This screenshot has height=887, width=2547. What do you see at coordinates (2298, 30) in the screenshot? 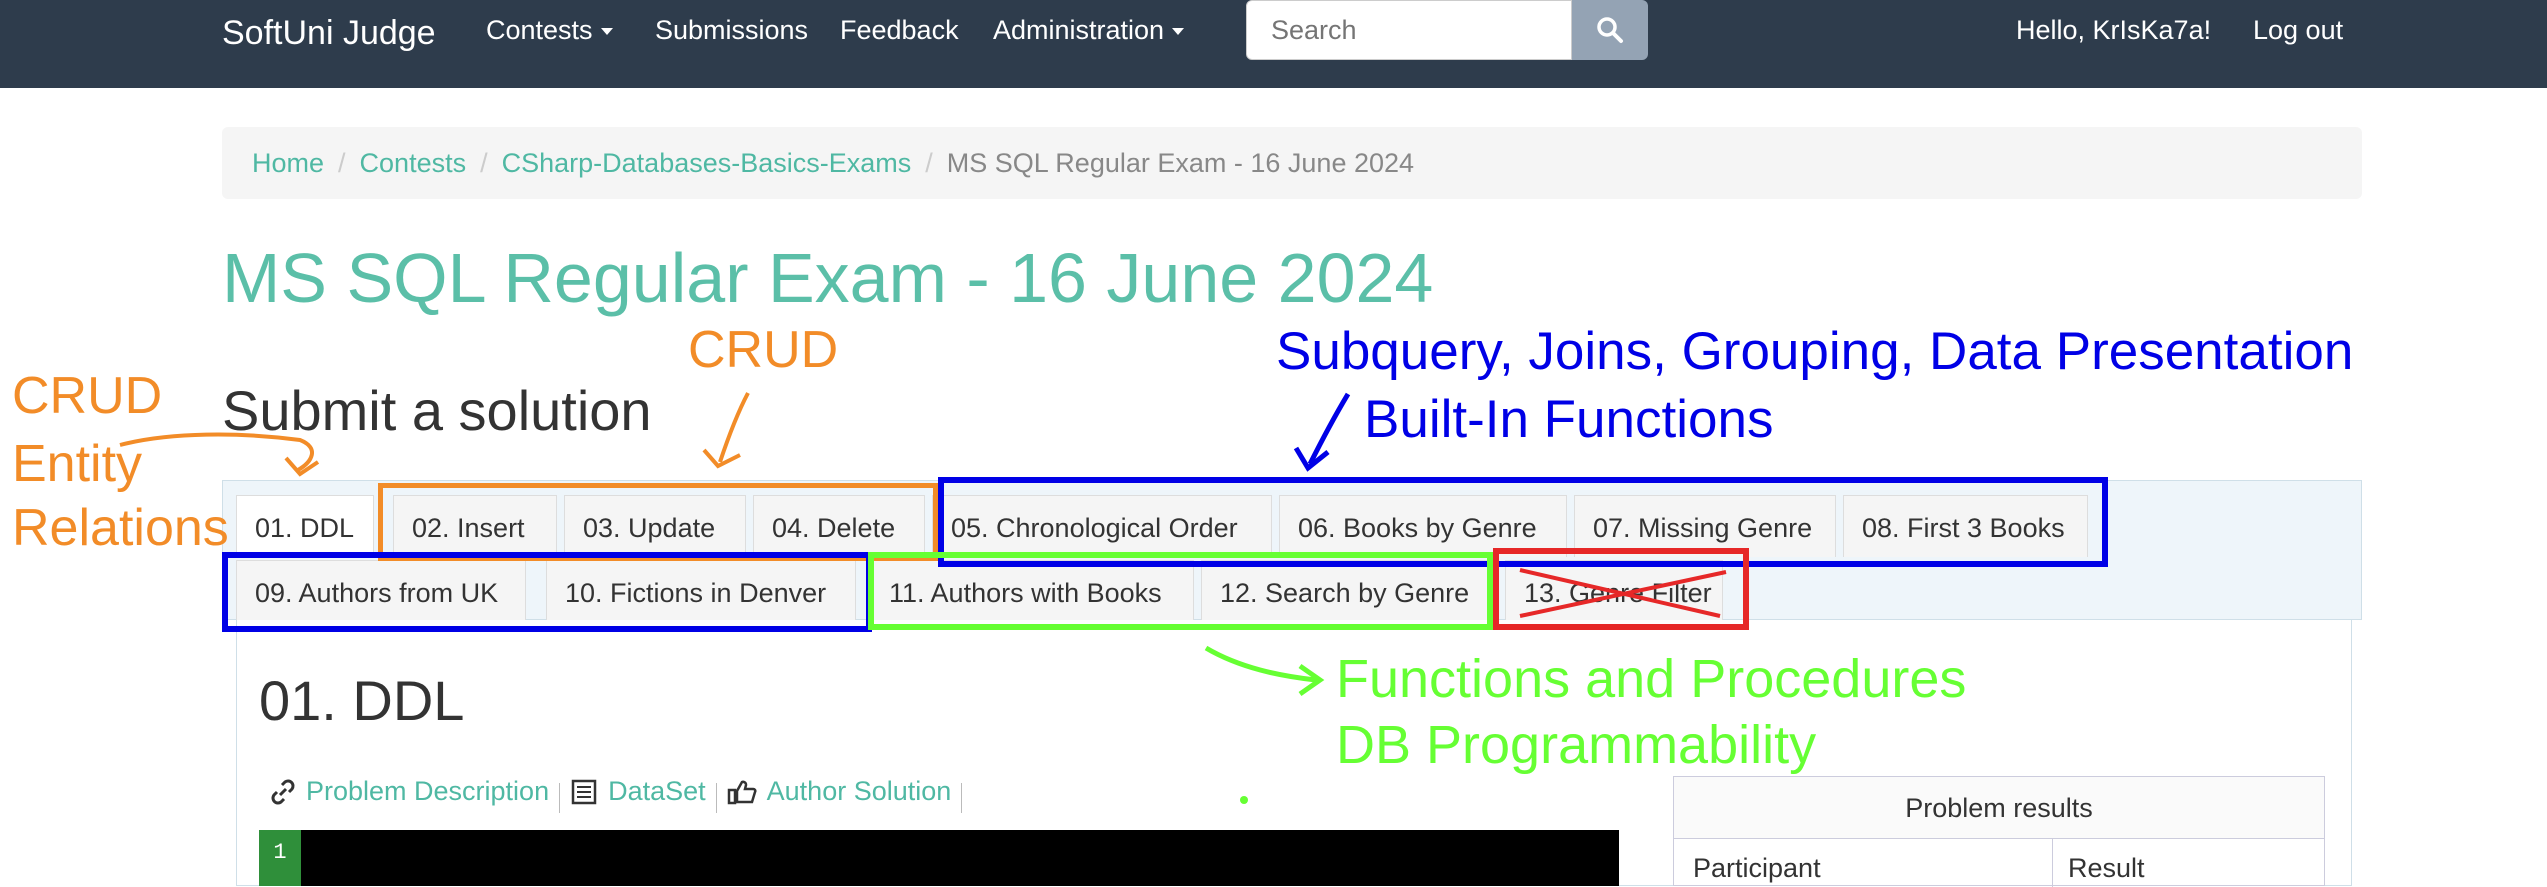
I see `logout-link: Log out` at bounding box center [2298, 30].